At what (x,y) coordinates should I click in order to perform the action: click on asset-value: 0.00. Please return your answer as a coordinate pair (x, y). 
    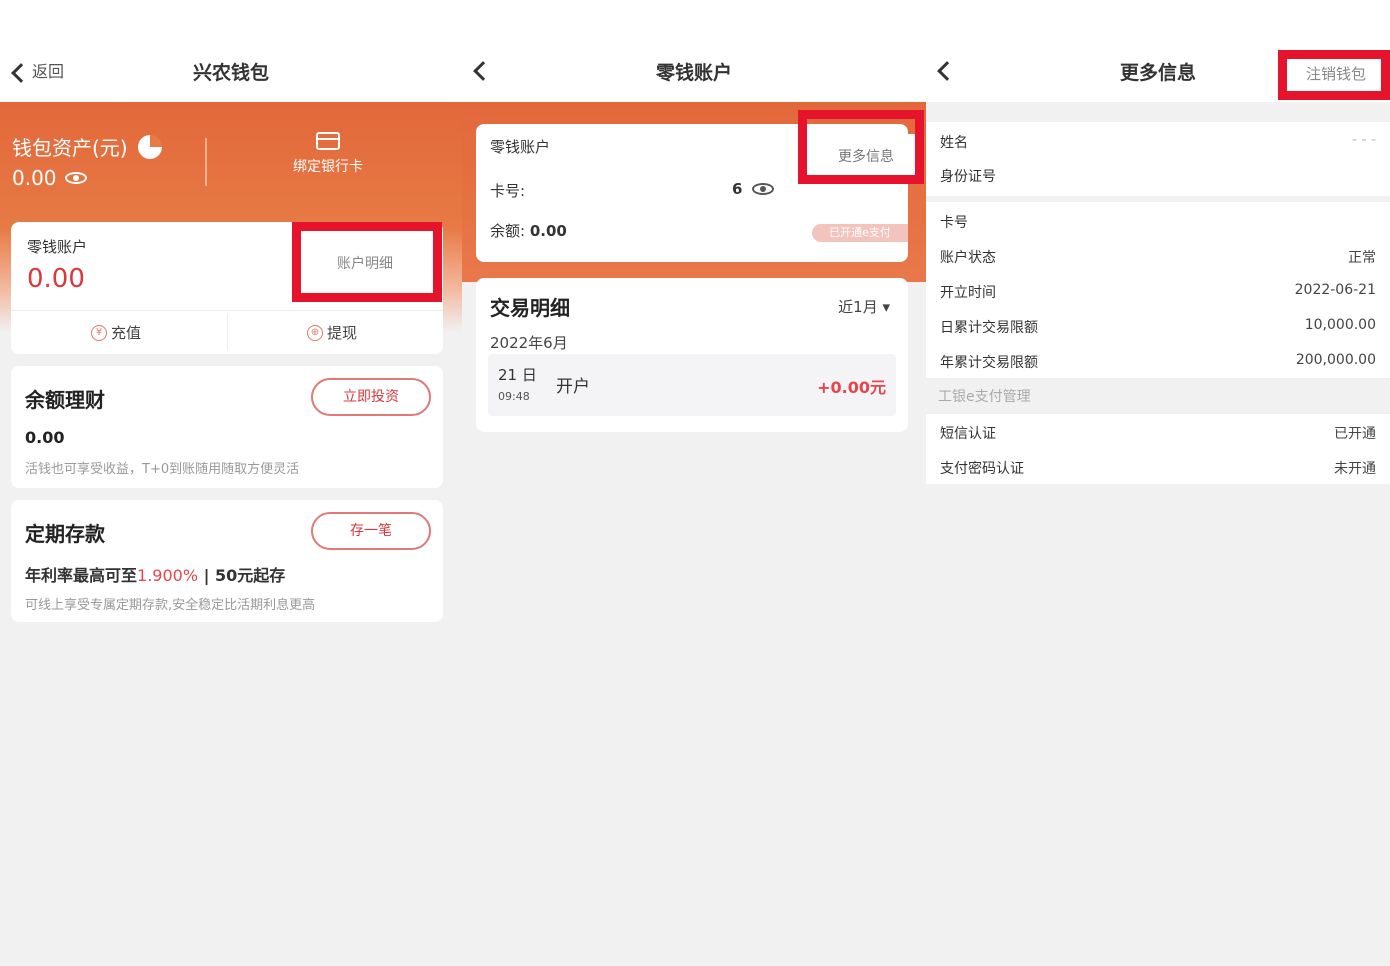
    Looking at the image, I should click on (49, 178).